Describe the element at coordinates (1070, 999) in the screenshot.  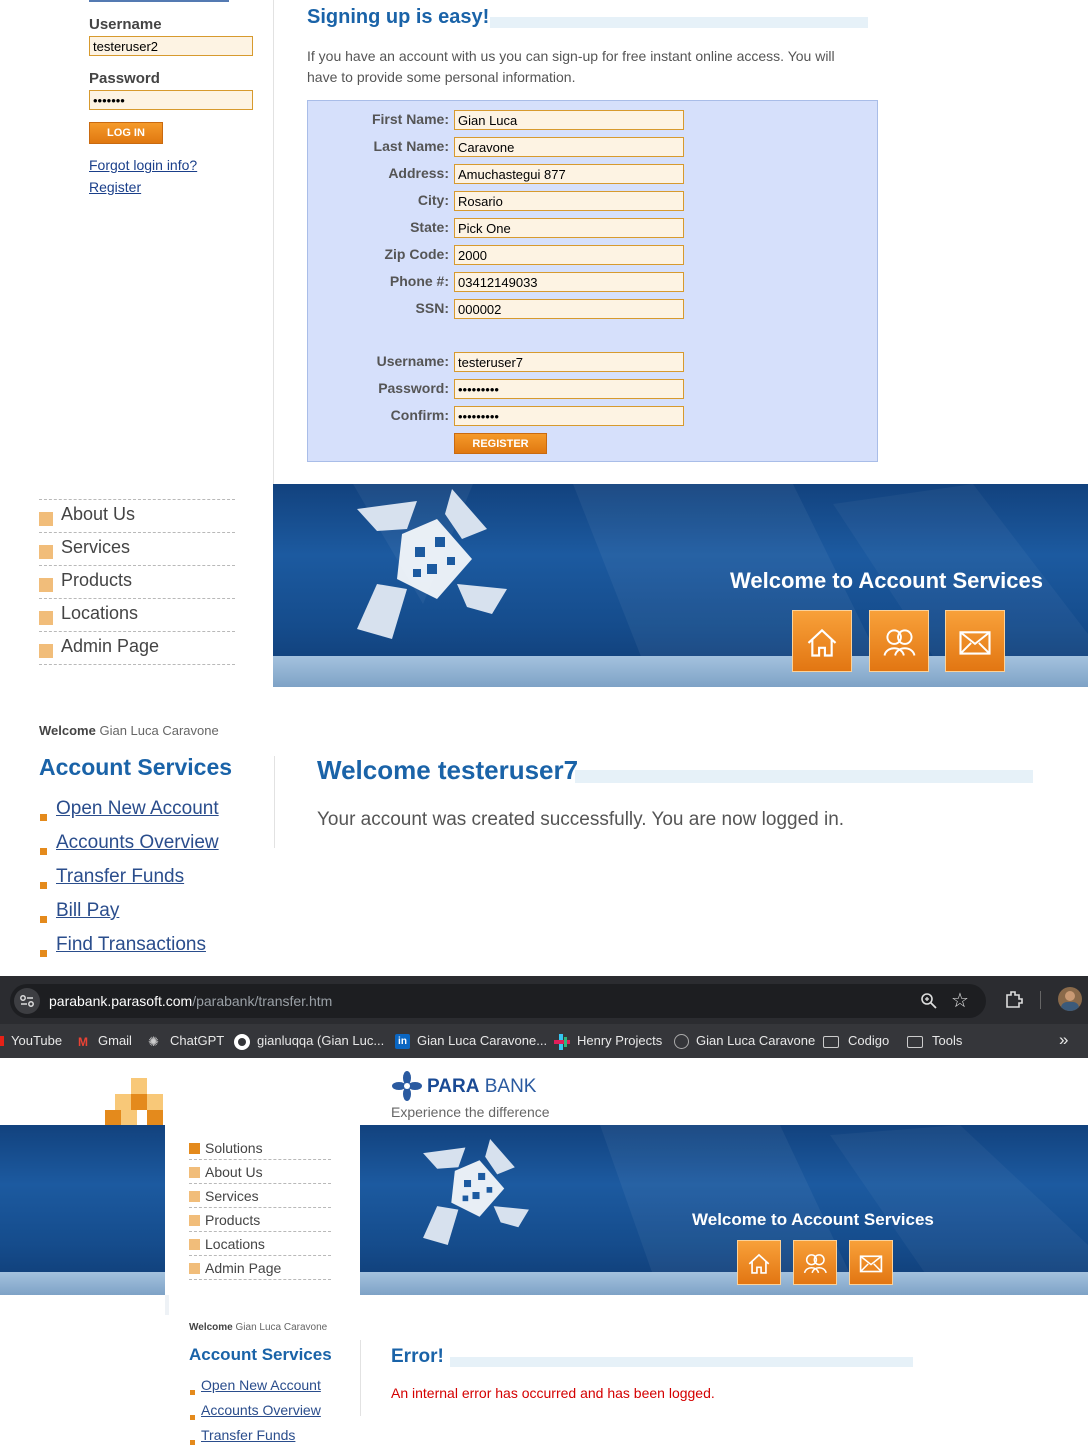
I see `profile-avatar` at that location.